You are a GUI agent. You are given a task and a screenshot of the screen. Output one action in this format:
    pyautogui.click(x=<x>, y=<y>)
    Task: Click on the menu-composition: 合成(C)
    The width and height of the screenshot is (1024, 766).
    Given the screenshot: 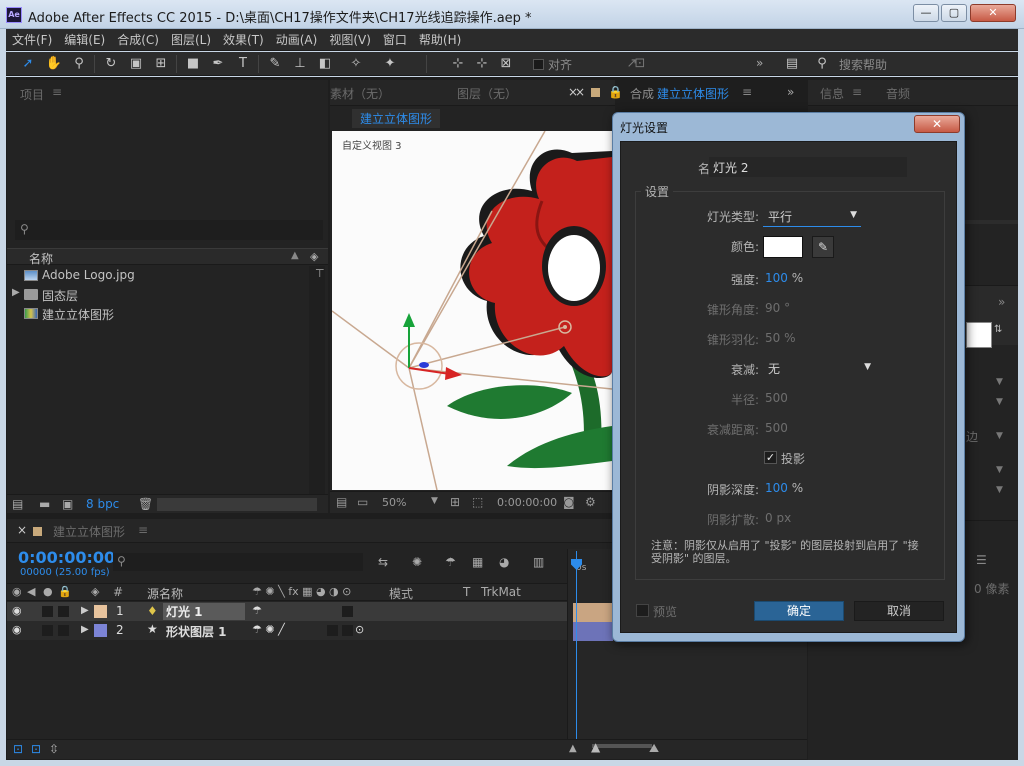 What is the action you would take?
    pyautogui.click(x=138, y=39)
    